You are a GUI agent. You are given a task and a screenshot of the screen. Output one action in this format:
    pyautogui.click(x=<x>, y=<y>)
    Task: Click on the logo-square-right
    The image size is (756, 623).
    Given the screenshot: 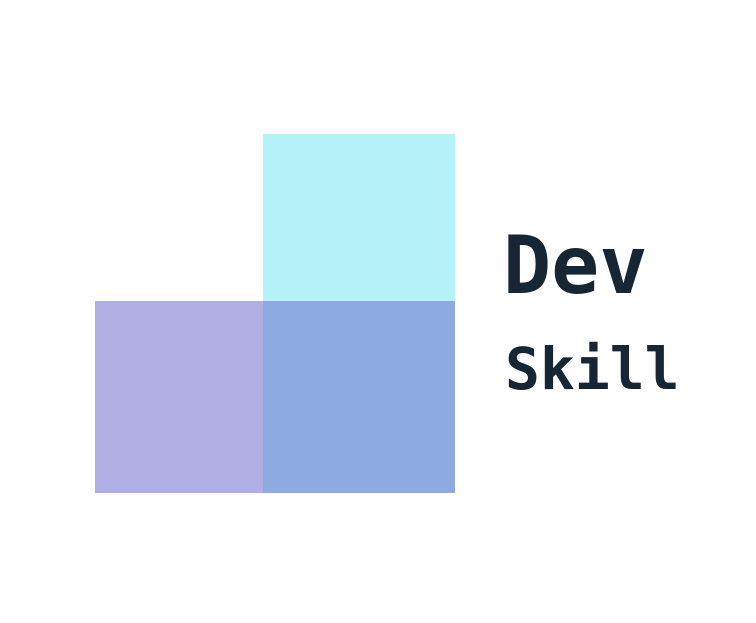 What is the action you would take?
    pyautogui.click(x=359, y=397)
    